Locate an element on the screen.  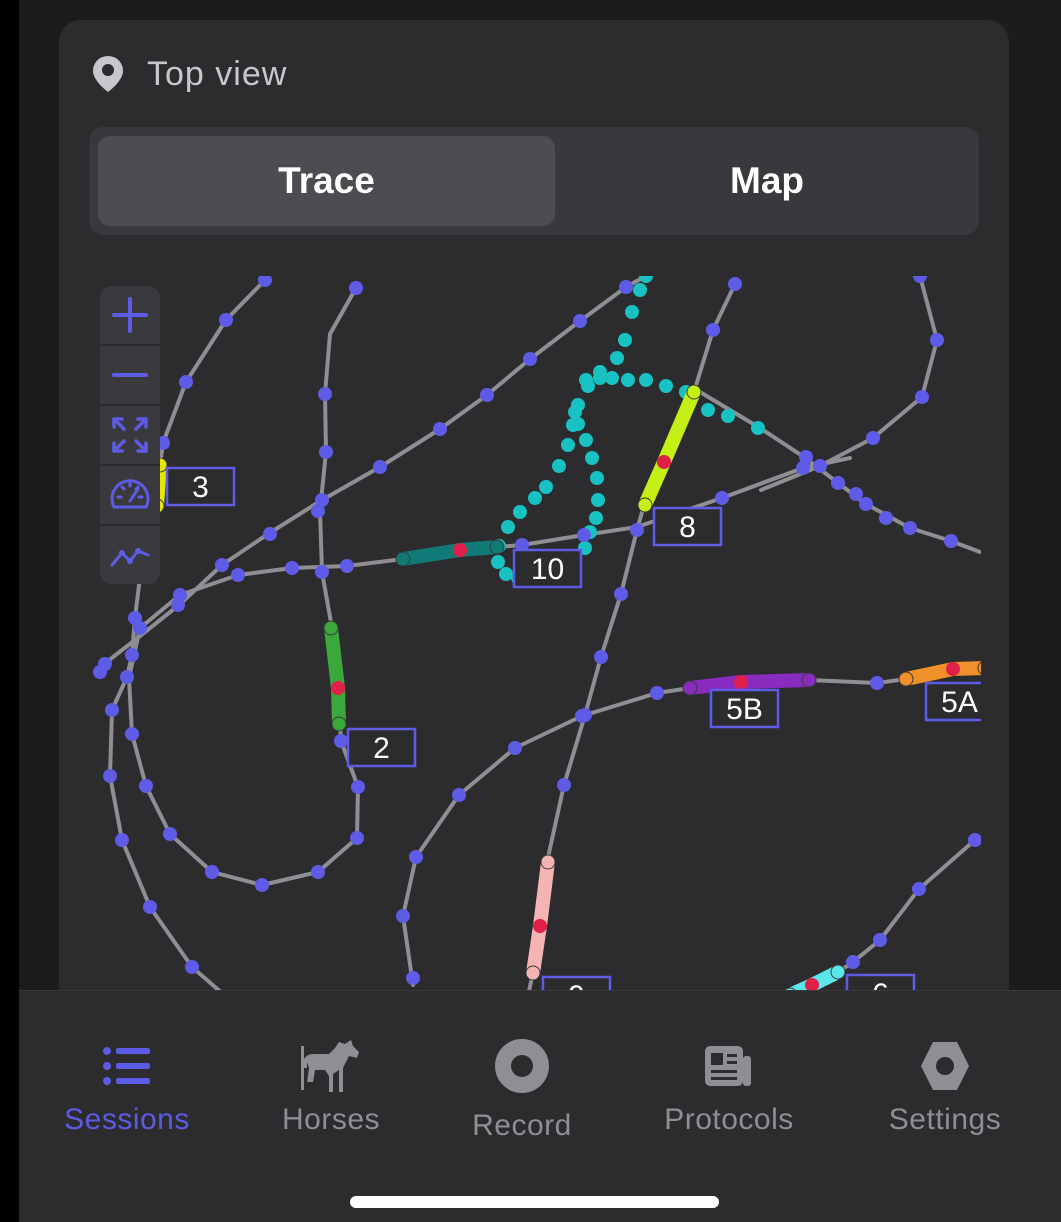
fit-to-screen-icon is located at coordinates (130, 435).